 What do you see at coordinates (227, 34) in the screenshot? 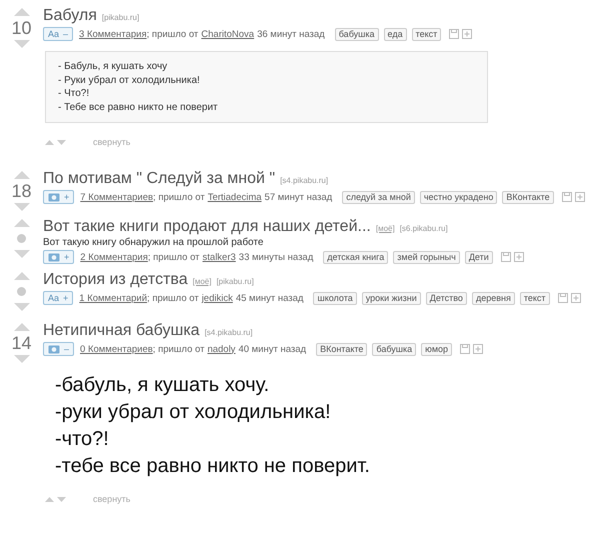
I see `author-link: CharitoNova` at bounding box center [227, 34].